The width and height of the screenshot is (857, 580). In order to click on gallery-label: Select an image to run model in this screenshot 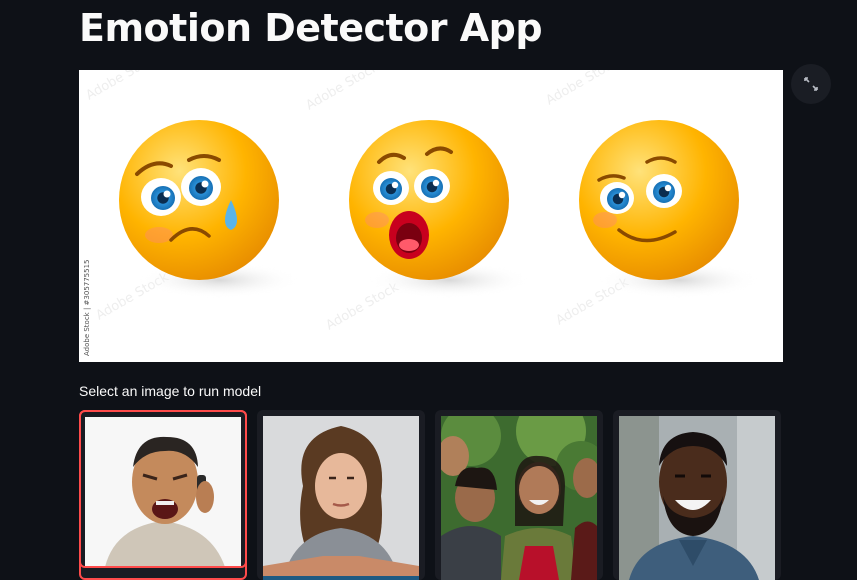, I will do `click(170, 391)`.